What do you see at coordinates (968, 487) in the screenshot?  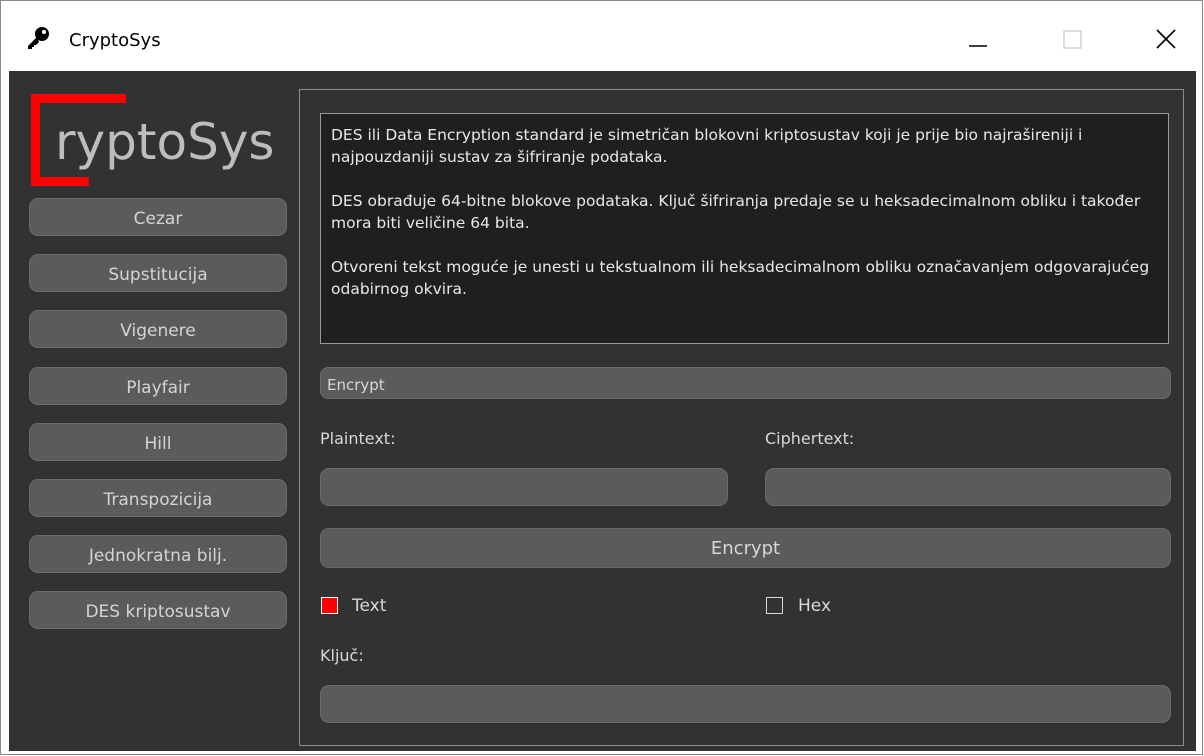 I see `ciphertext-input` at bounding box center [968, 487].